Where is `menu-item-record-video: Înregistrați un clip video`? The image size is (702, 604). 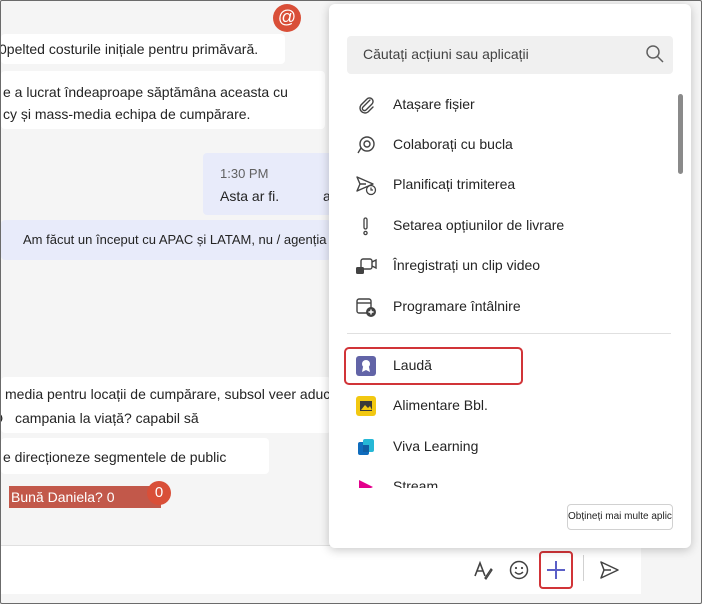
menu-item-record-video: Înregistrați un clip video is located at coordinates (506, 266).